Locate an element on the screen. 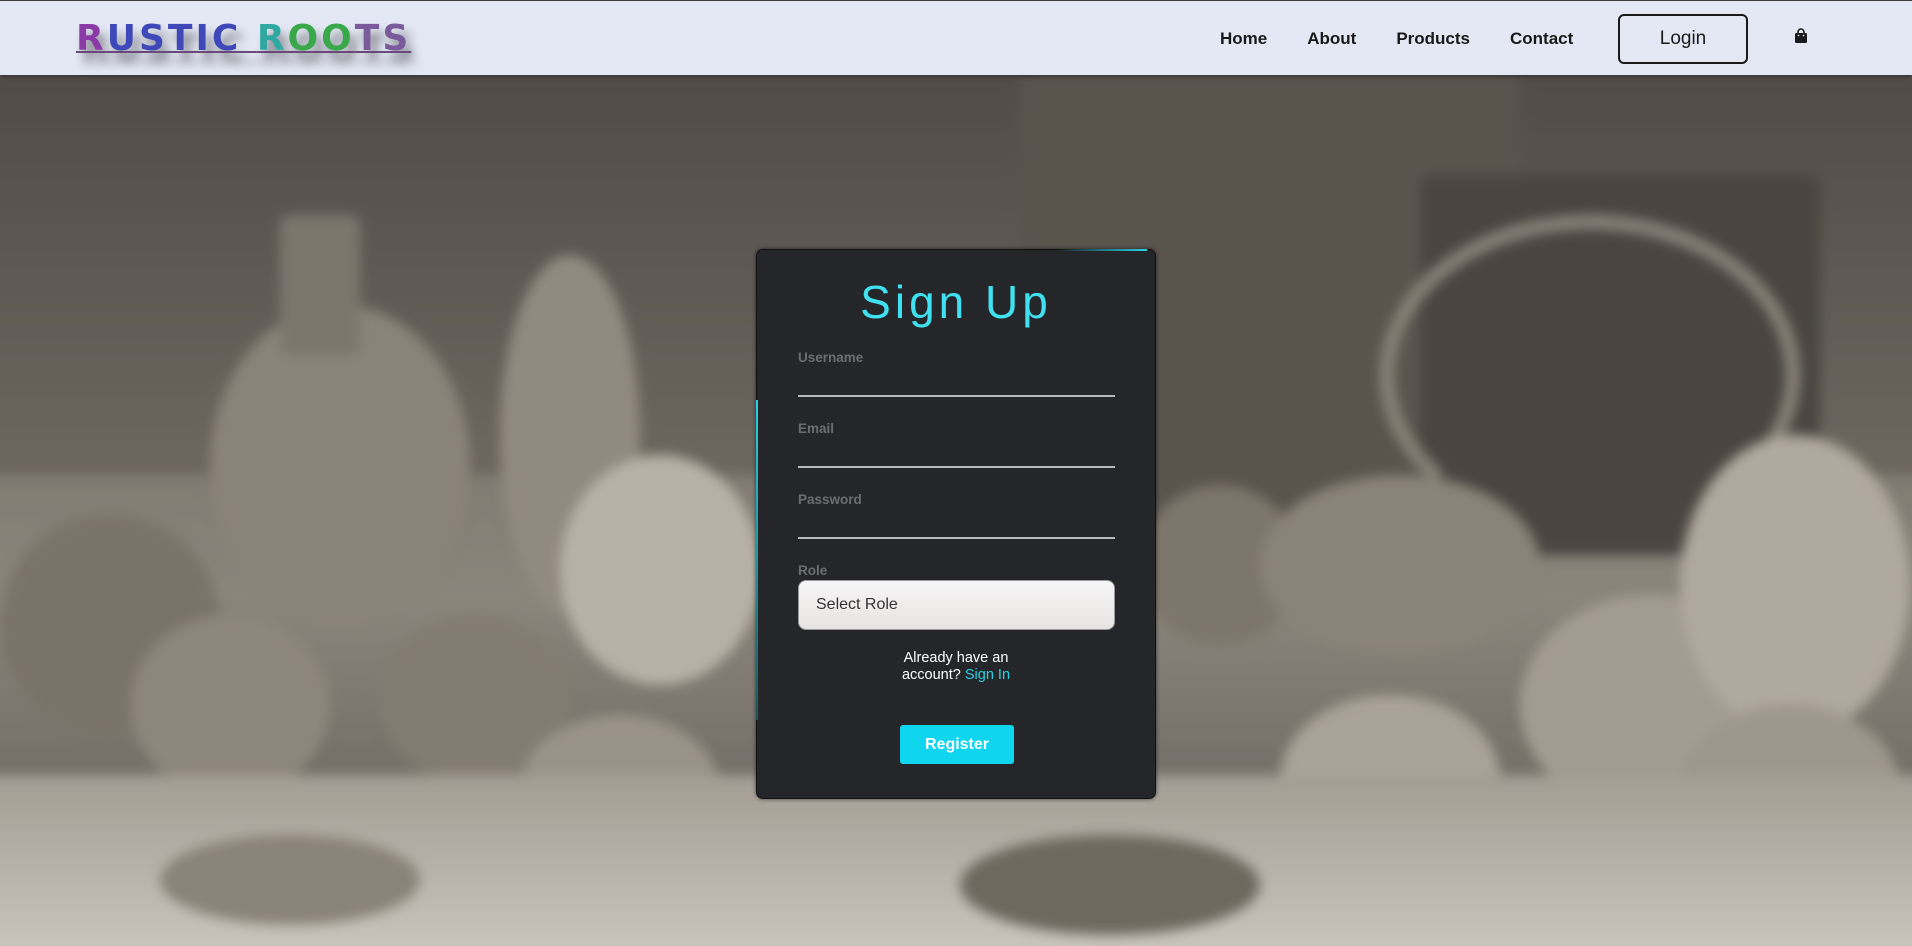  already-account-text: Already have an account? Sign In is located at coordinates (956, 667).